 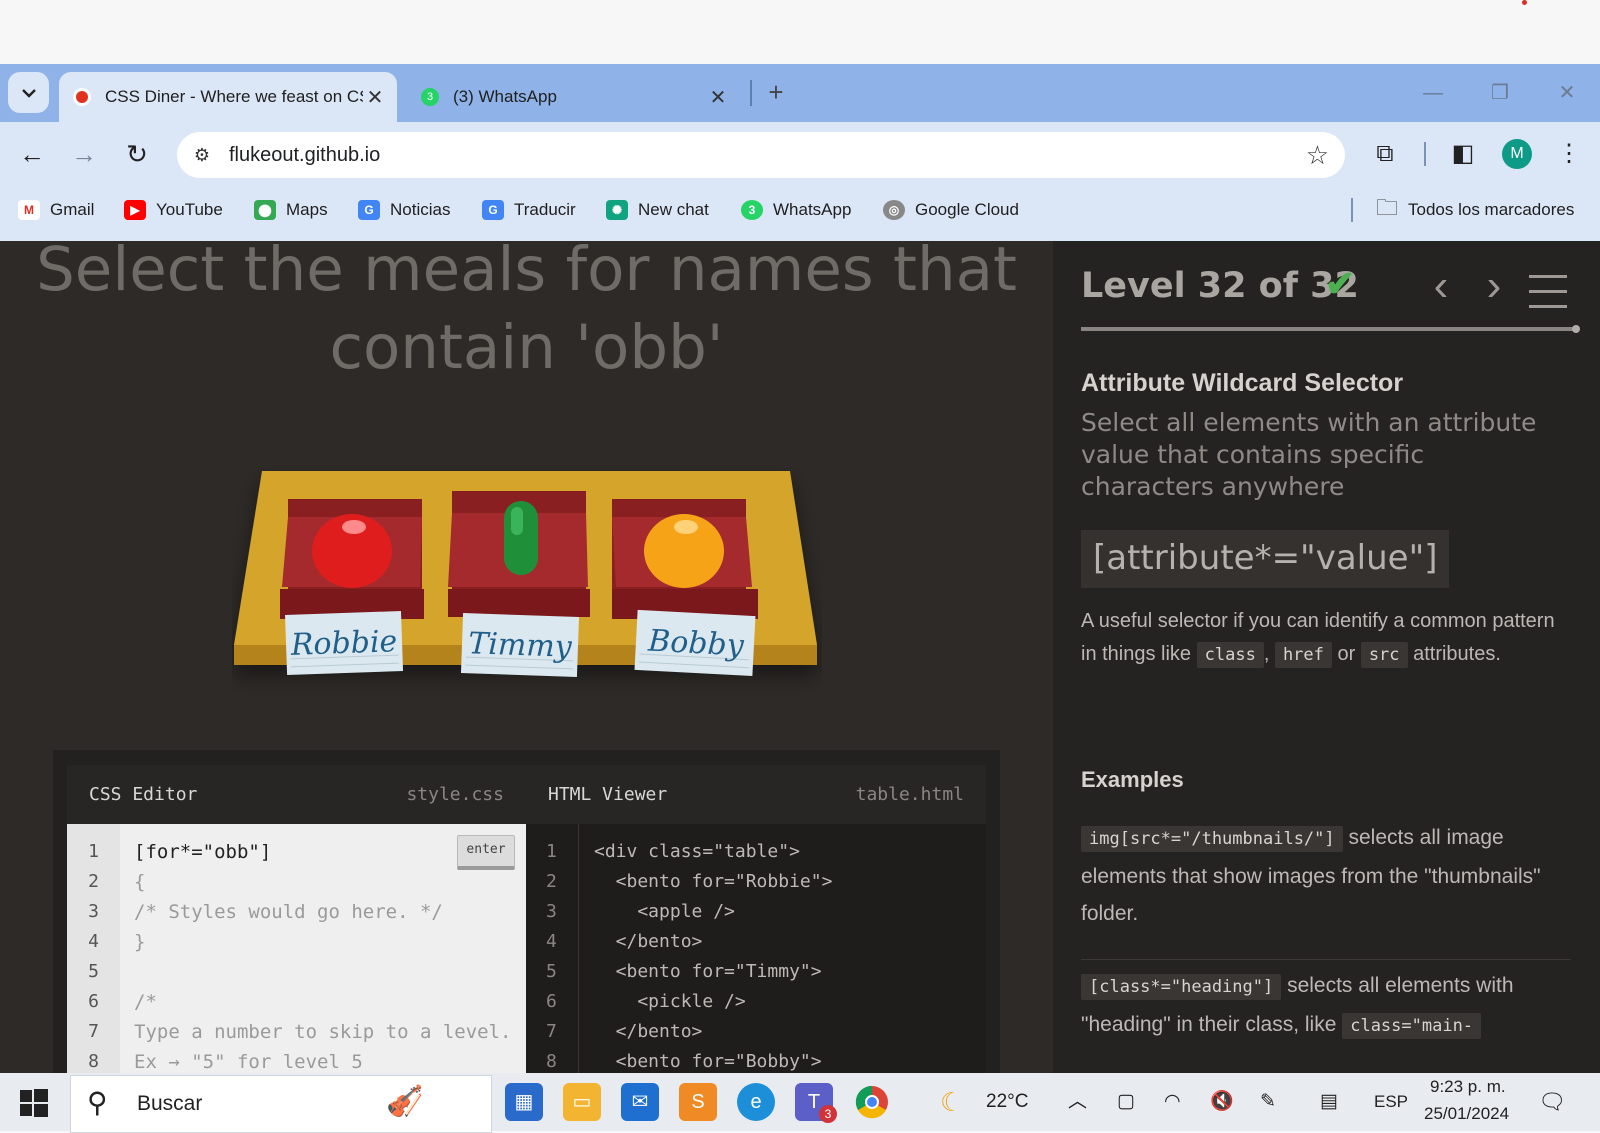 I want to click on bookmark-star-icon: ☆, so click(x=1317, y=155).